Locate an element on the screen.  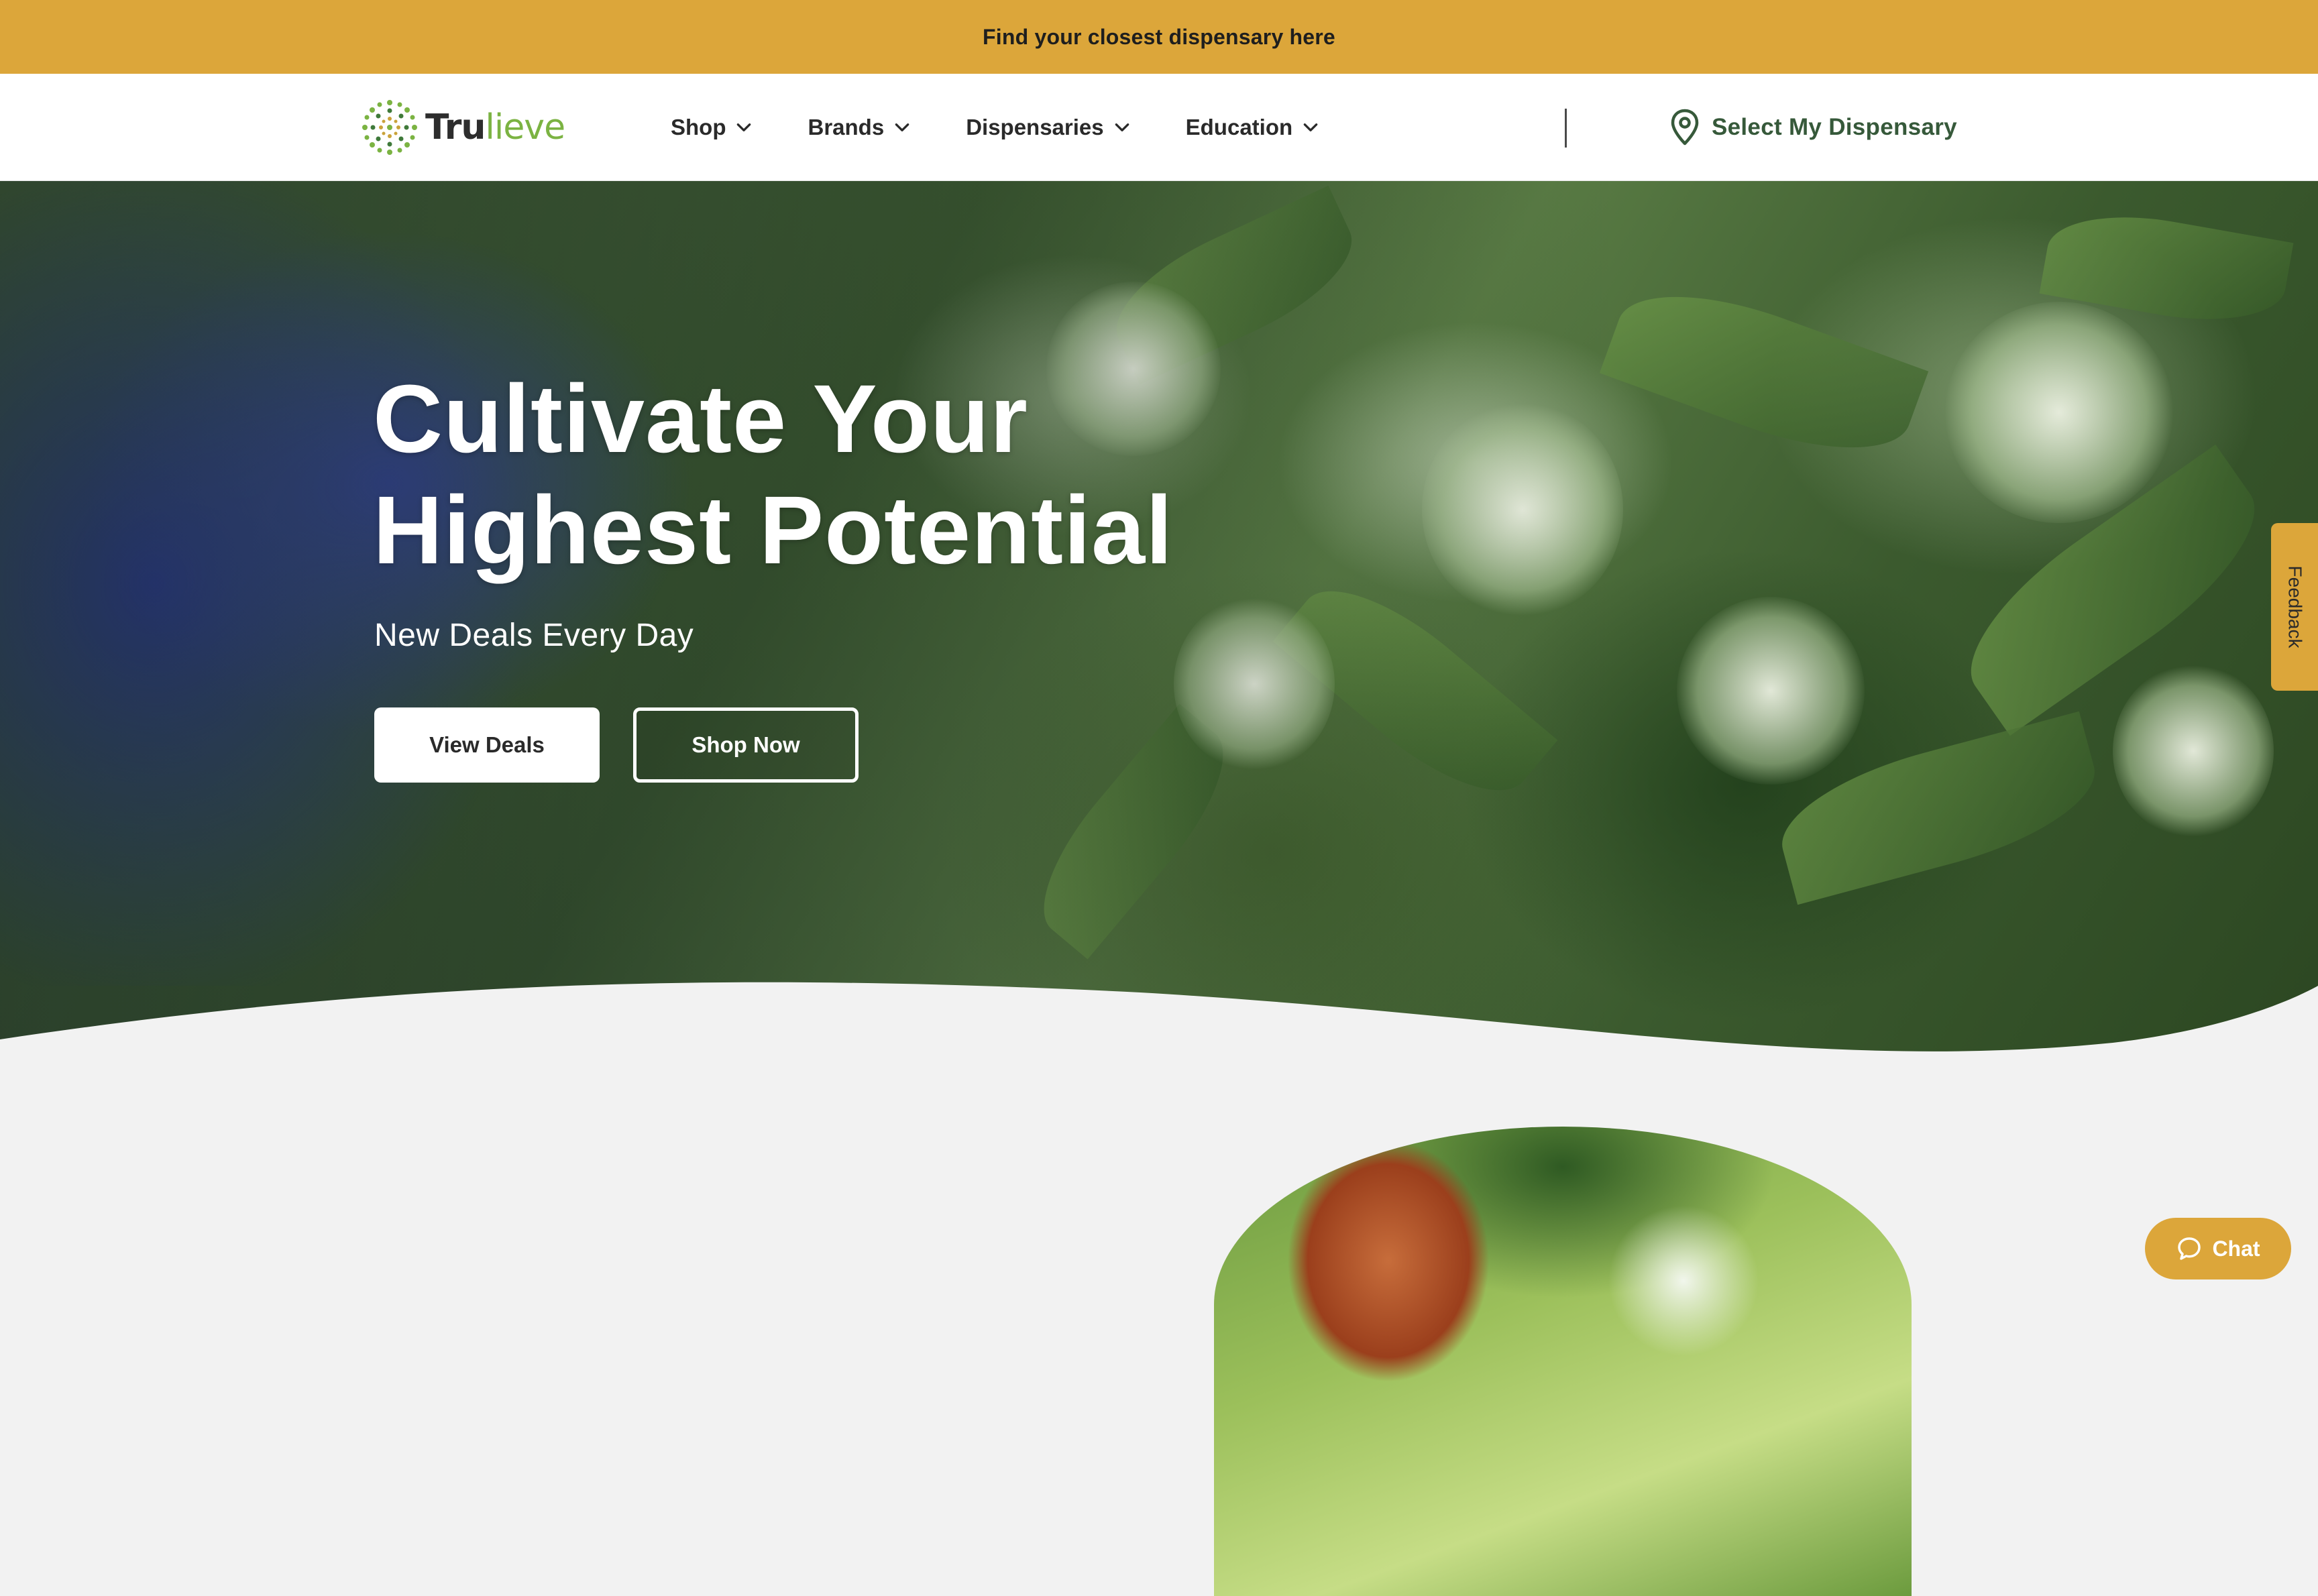
brand-wordmark: Trulieve is located at coordinates (495, 127).